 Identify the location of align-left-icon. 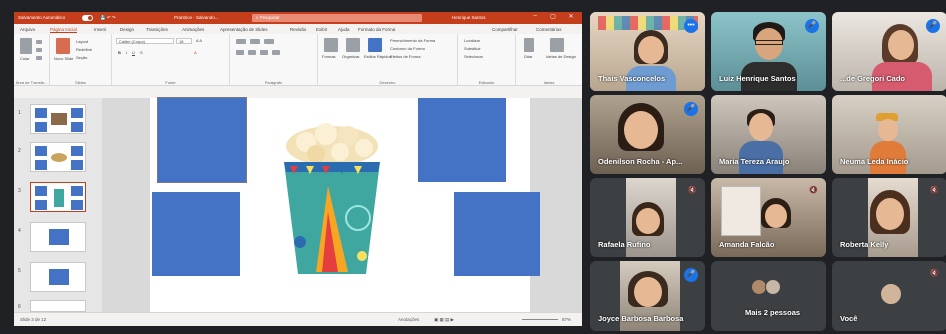
(240, 52).